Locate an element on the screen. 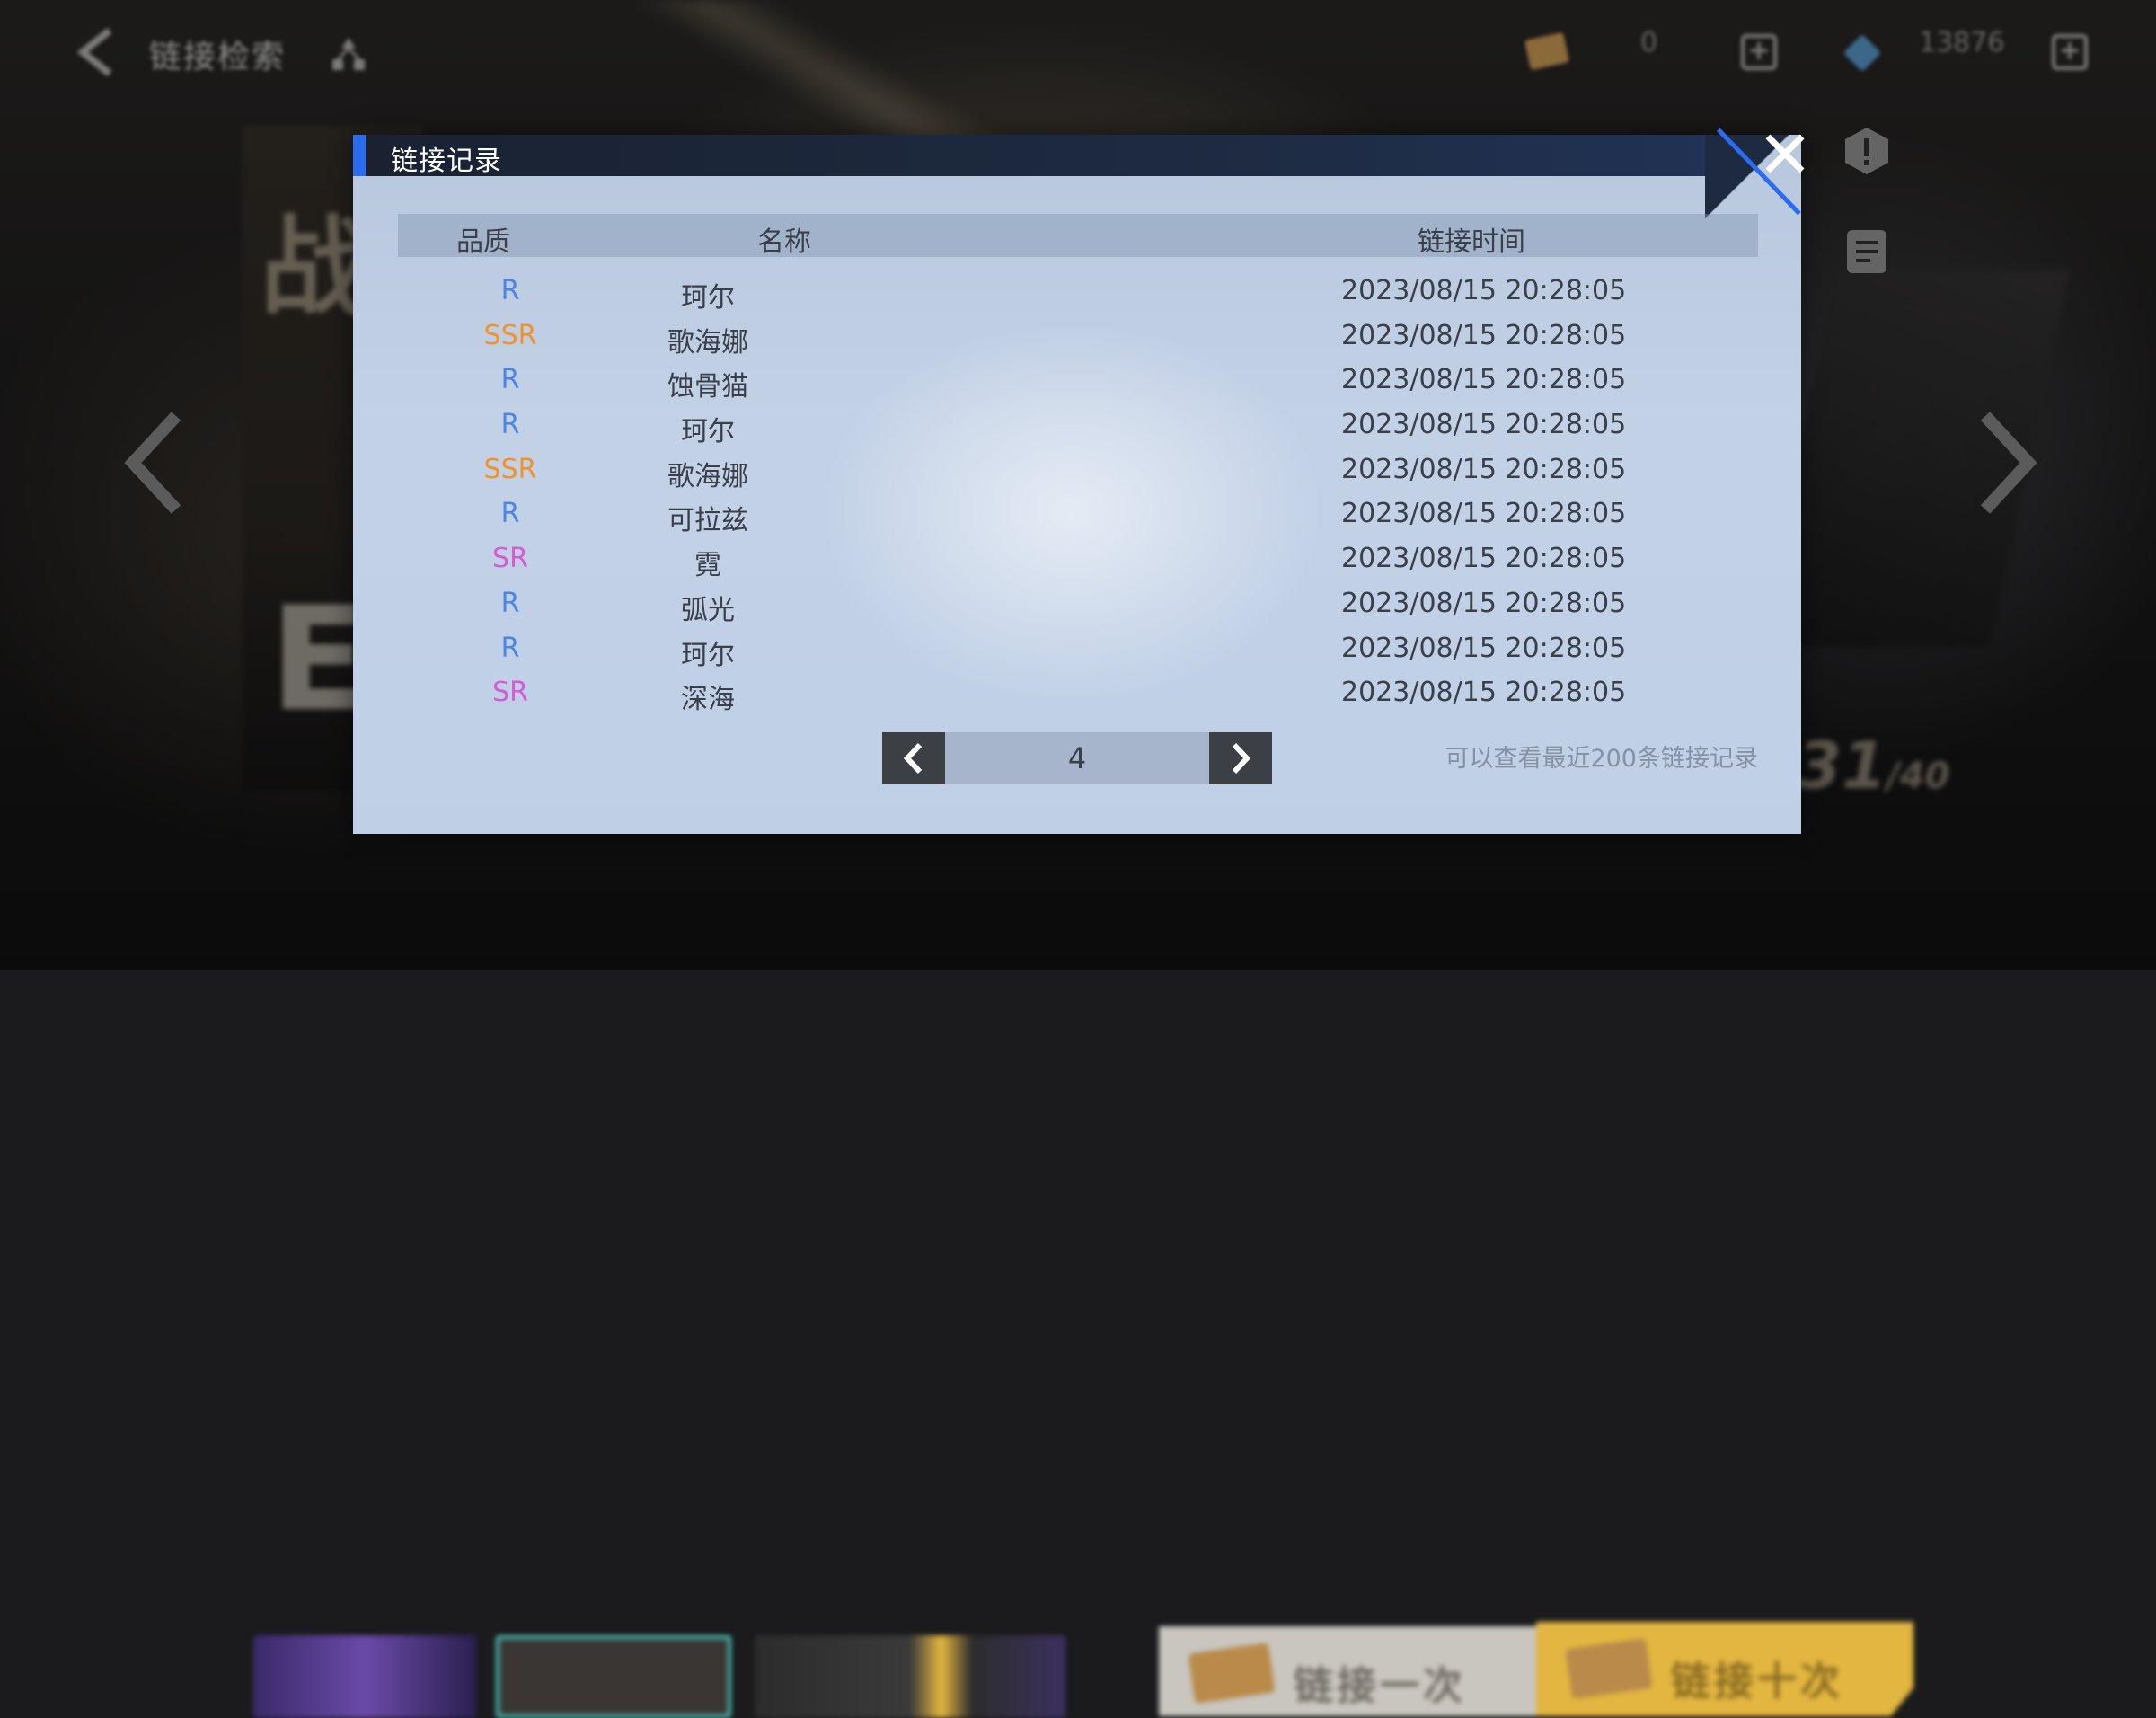  row-name: 弧光 is located at coordinates (708, 610).